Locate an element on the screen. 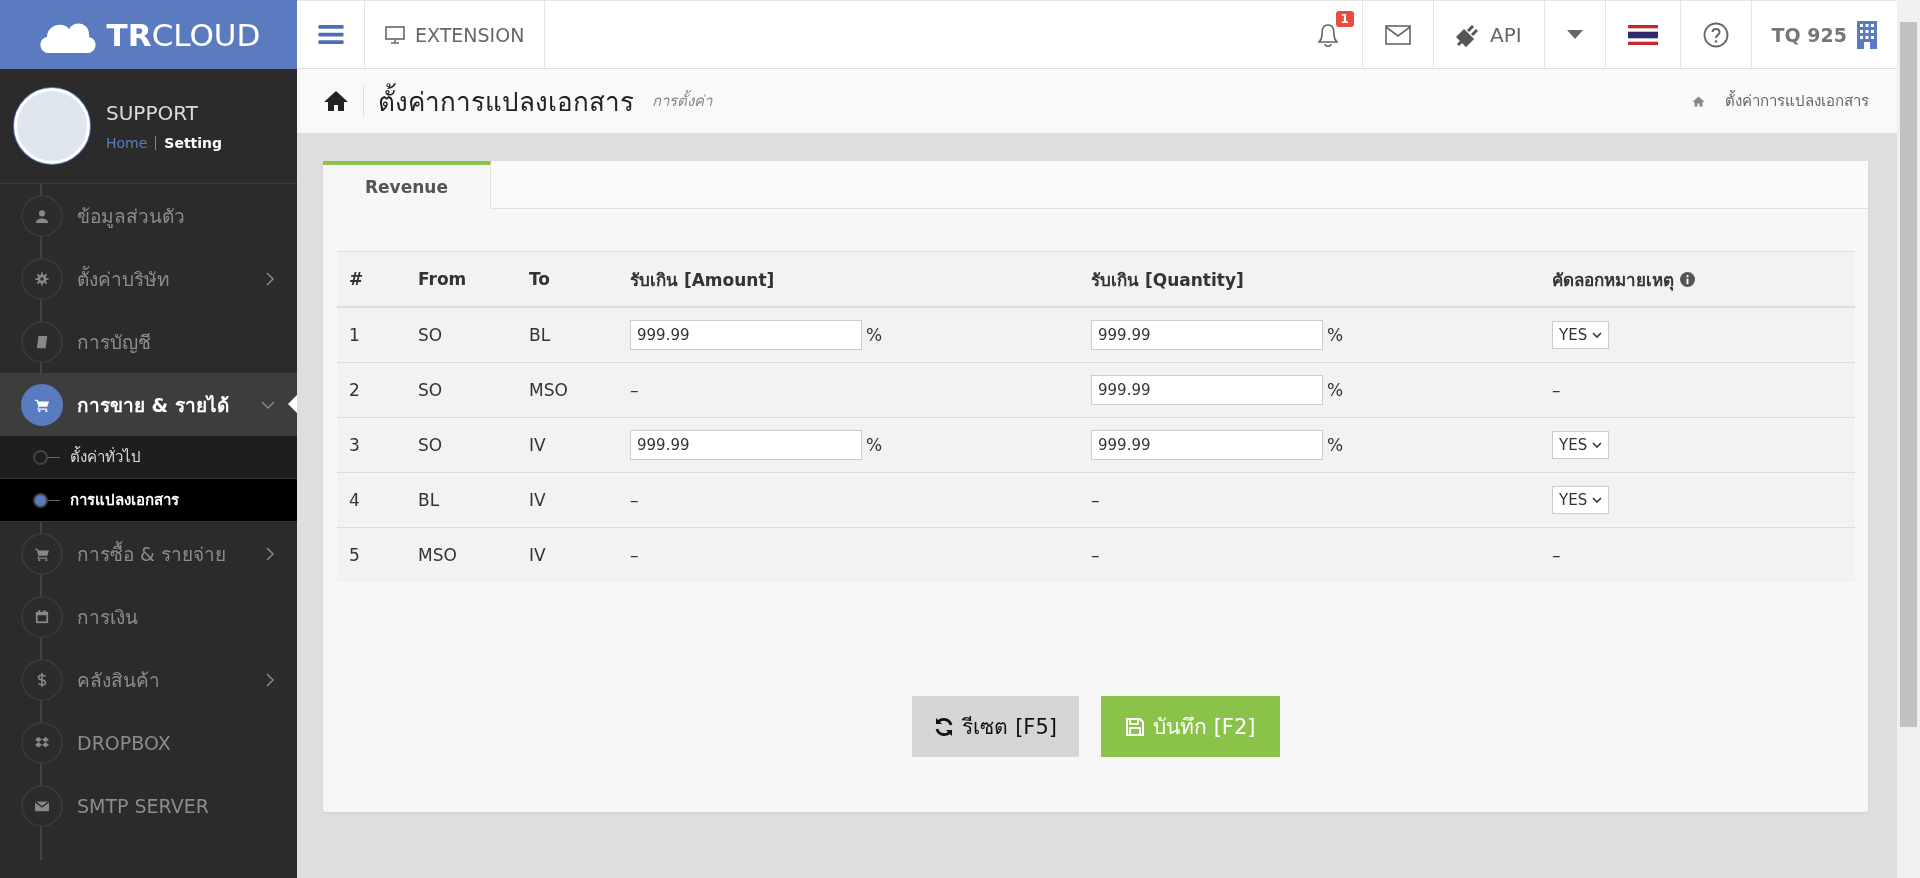  caret-icon is located at coordinates (1574, 34).